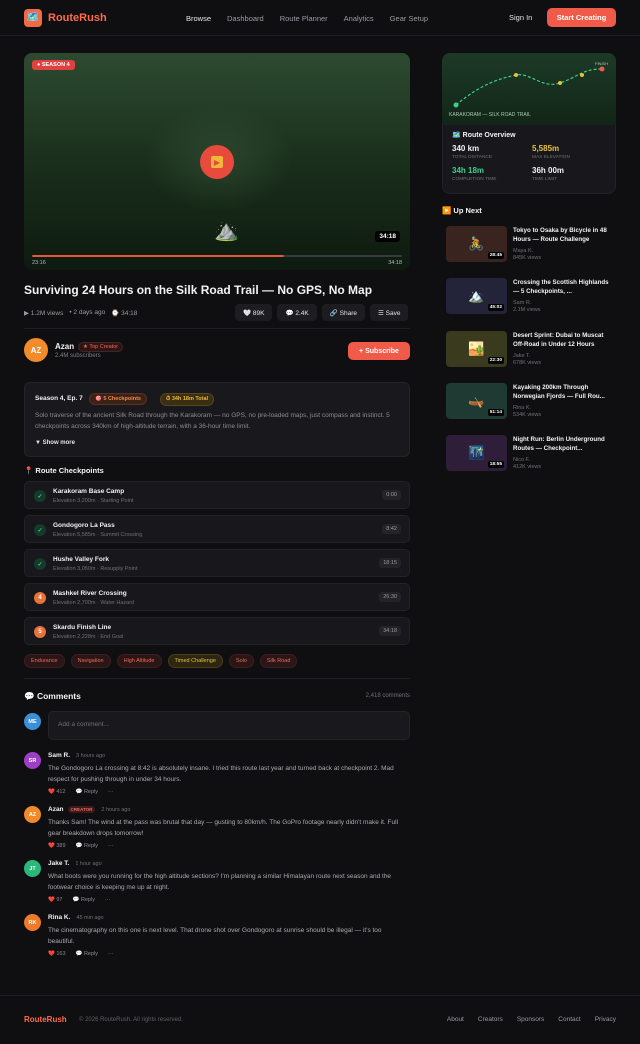 Image resolution: width=640 pixels, height=1044 pixels. I want to click on show-more-button: ▼ Show more, so click(55, 443).